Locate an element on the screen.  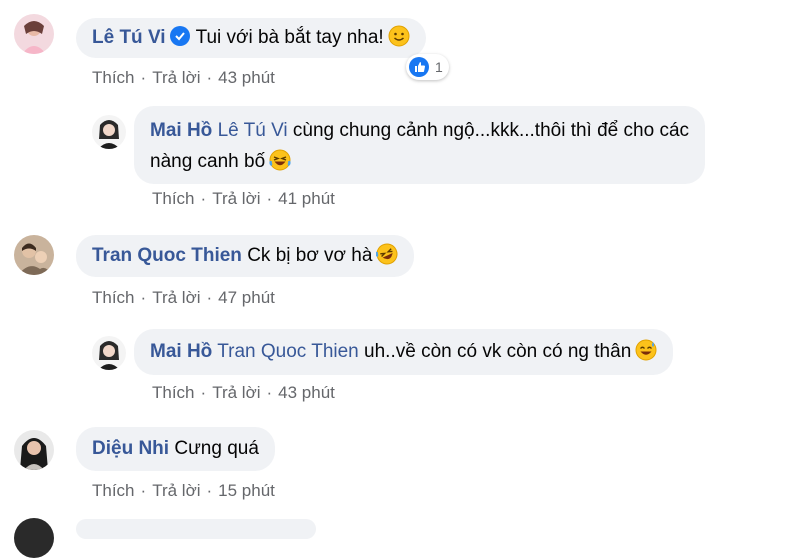
mention-tag: Tran Quoc Thien is located at coordinates (288, 351).